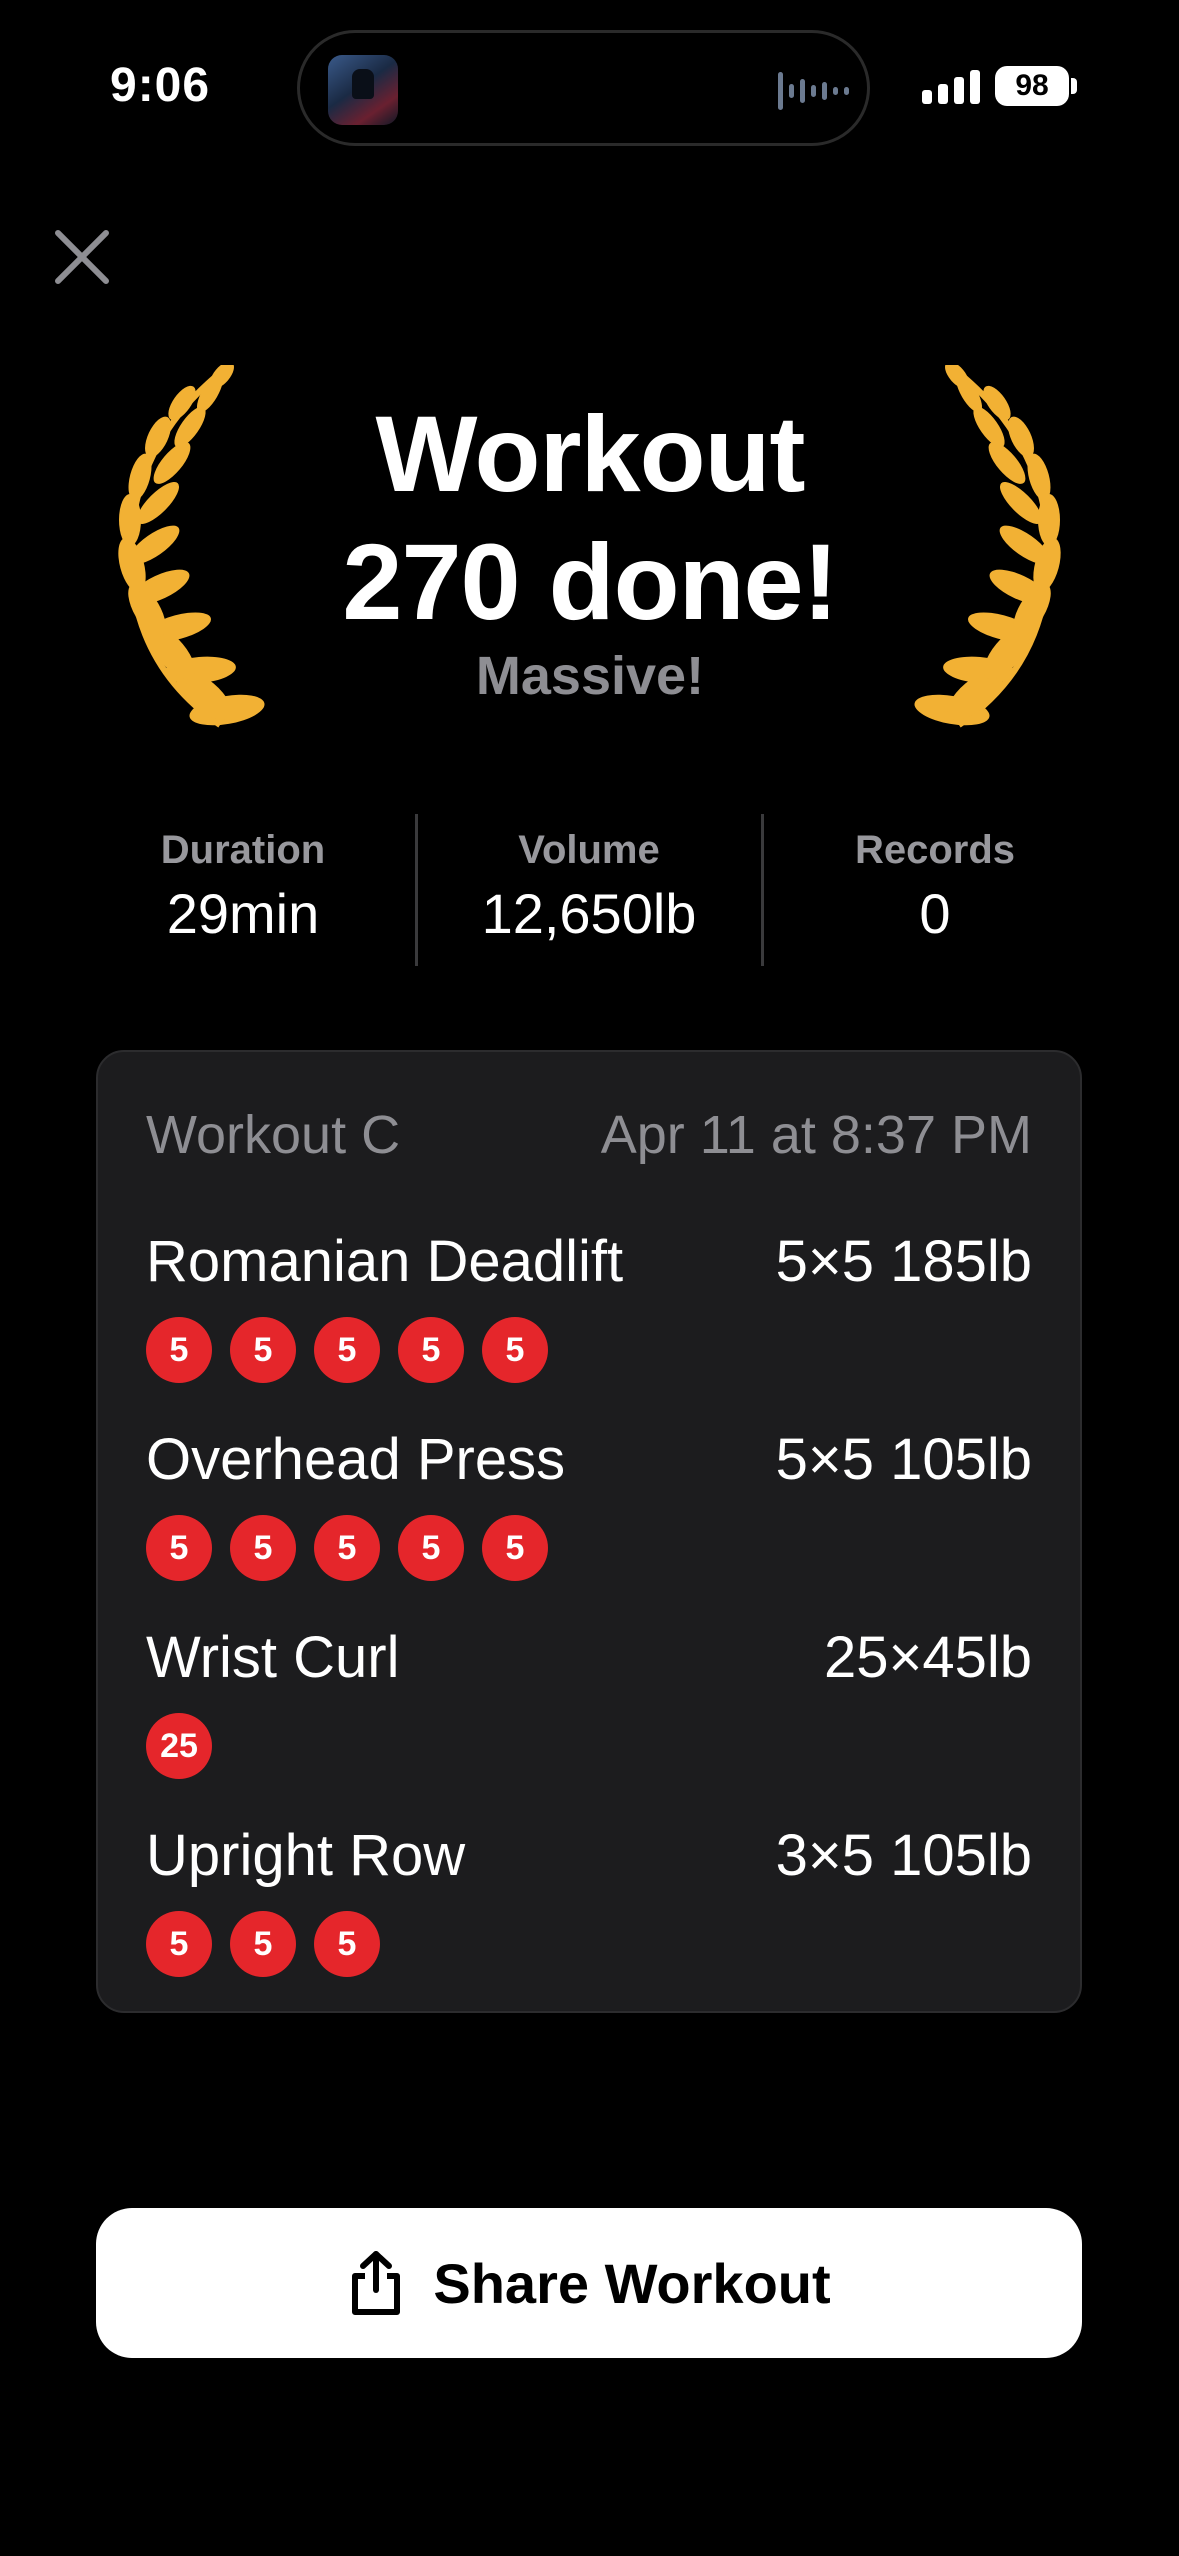  I want to click on exercise-summary: 25×45lb, so click(927, 1657).